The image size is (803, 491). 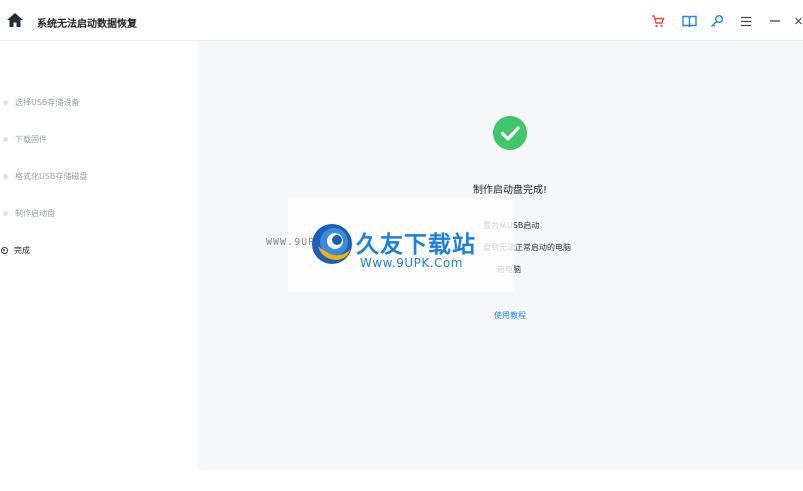 I want to click on step-select-usb: 选择USB存储设备, so click(x=39, y=102).